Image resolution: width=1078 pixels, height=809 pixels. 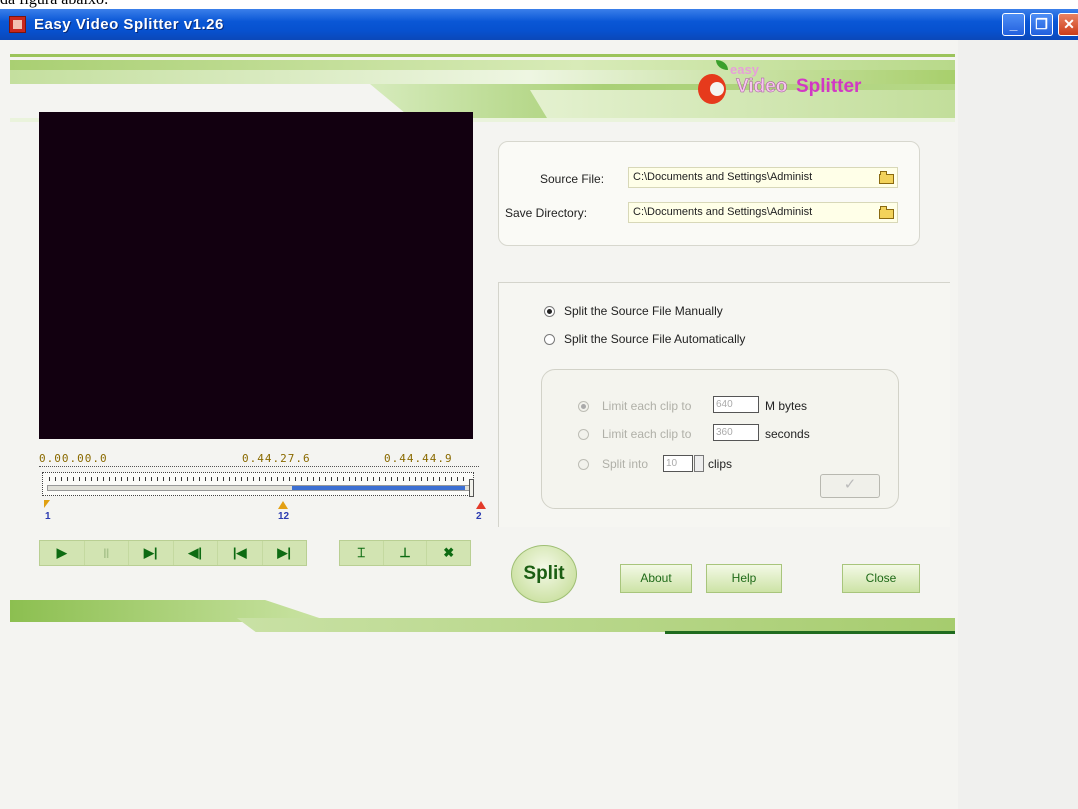 What do you see at coordinates (583, 464) in the screenshot?
I see `split-into-radio` at bounding box center [583, 464].